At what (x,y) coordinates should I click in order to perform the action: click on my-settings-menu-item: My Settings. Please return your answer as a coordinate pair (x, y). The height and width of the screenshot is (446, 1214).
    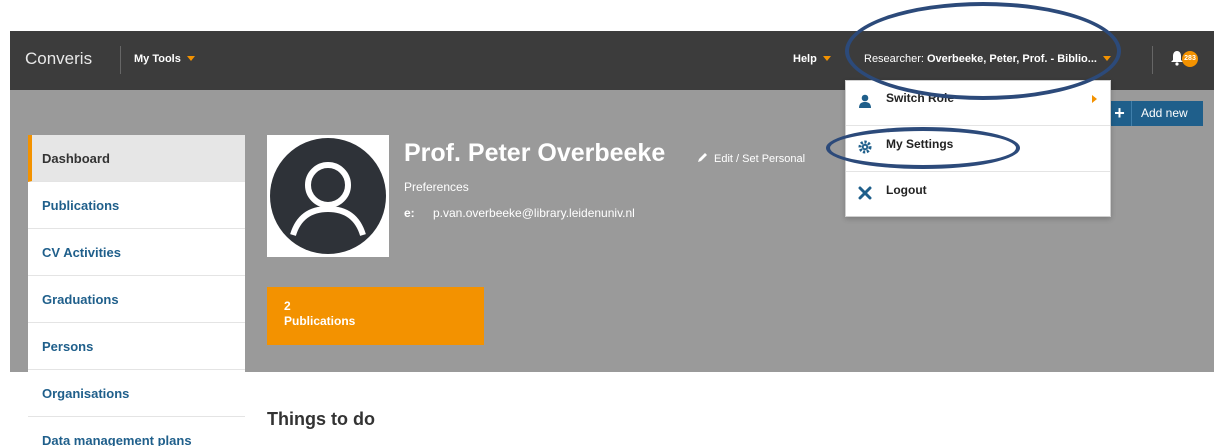
    Looking at the image, I should click on (978, 149).